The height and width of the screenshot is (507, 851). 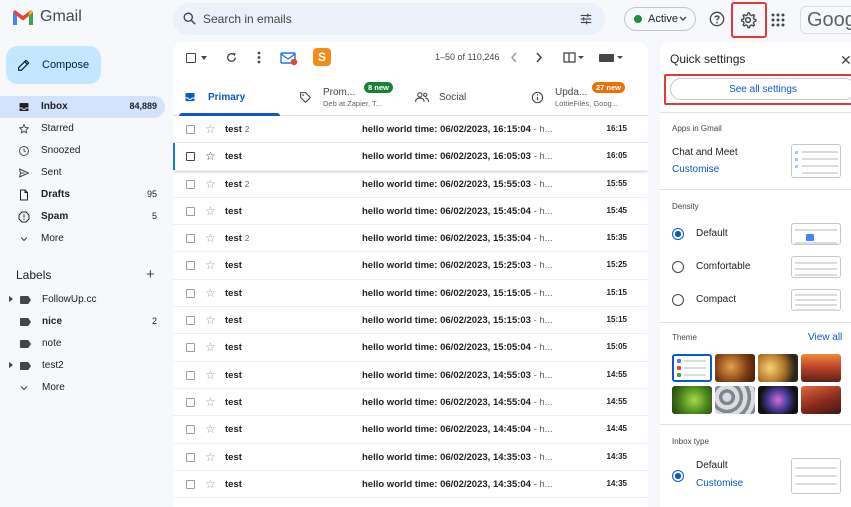 I want to click on search-bar: Search in emails, so click(x=389, y=19).